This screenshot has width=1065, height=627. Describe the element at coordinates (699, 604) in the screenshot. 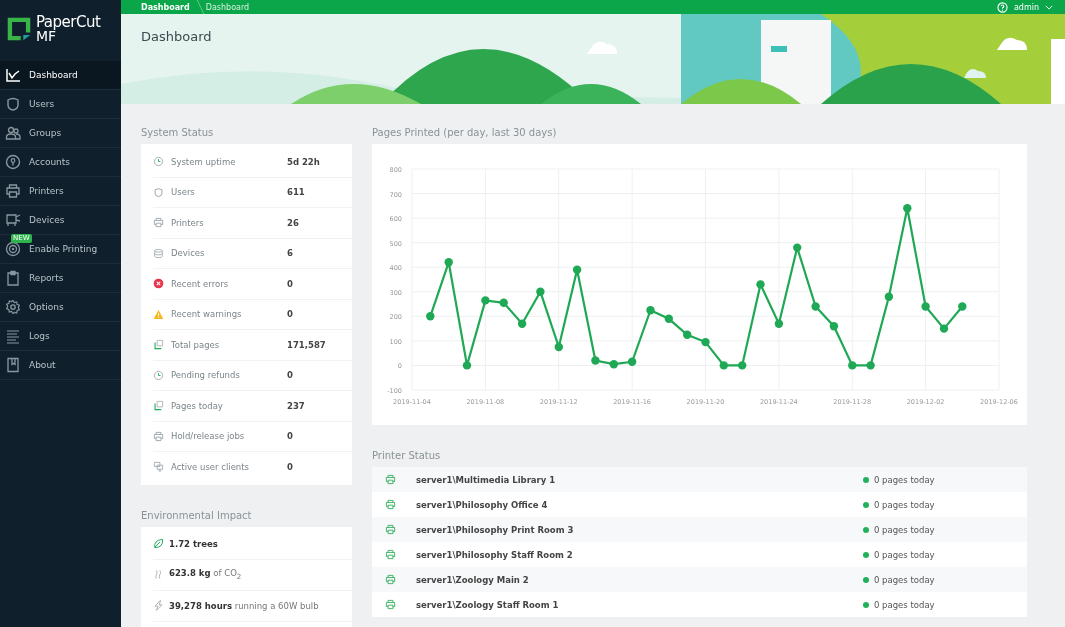

I see `printer-row: server1\Zoology Staff Room 1 0 pages today` at that location.